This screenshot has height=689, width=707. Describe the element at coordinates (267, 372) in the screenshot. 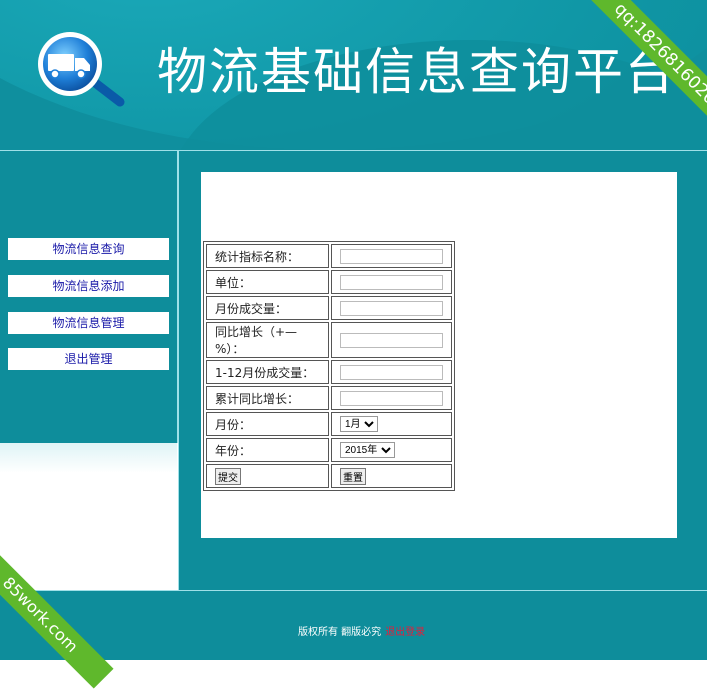

I see `field-label-annual-volume: 1-12月份成交量：` at that location.